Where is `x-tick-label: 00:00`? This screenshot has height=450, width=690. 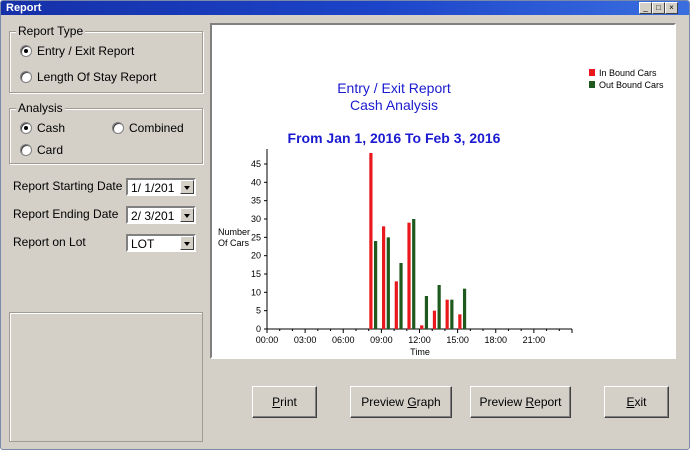 x-tick-label: 00:00 is located at coordinates (267, 340).